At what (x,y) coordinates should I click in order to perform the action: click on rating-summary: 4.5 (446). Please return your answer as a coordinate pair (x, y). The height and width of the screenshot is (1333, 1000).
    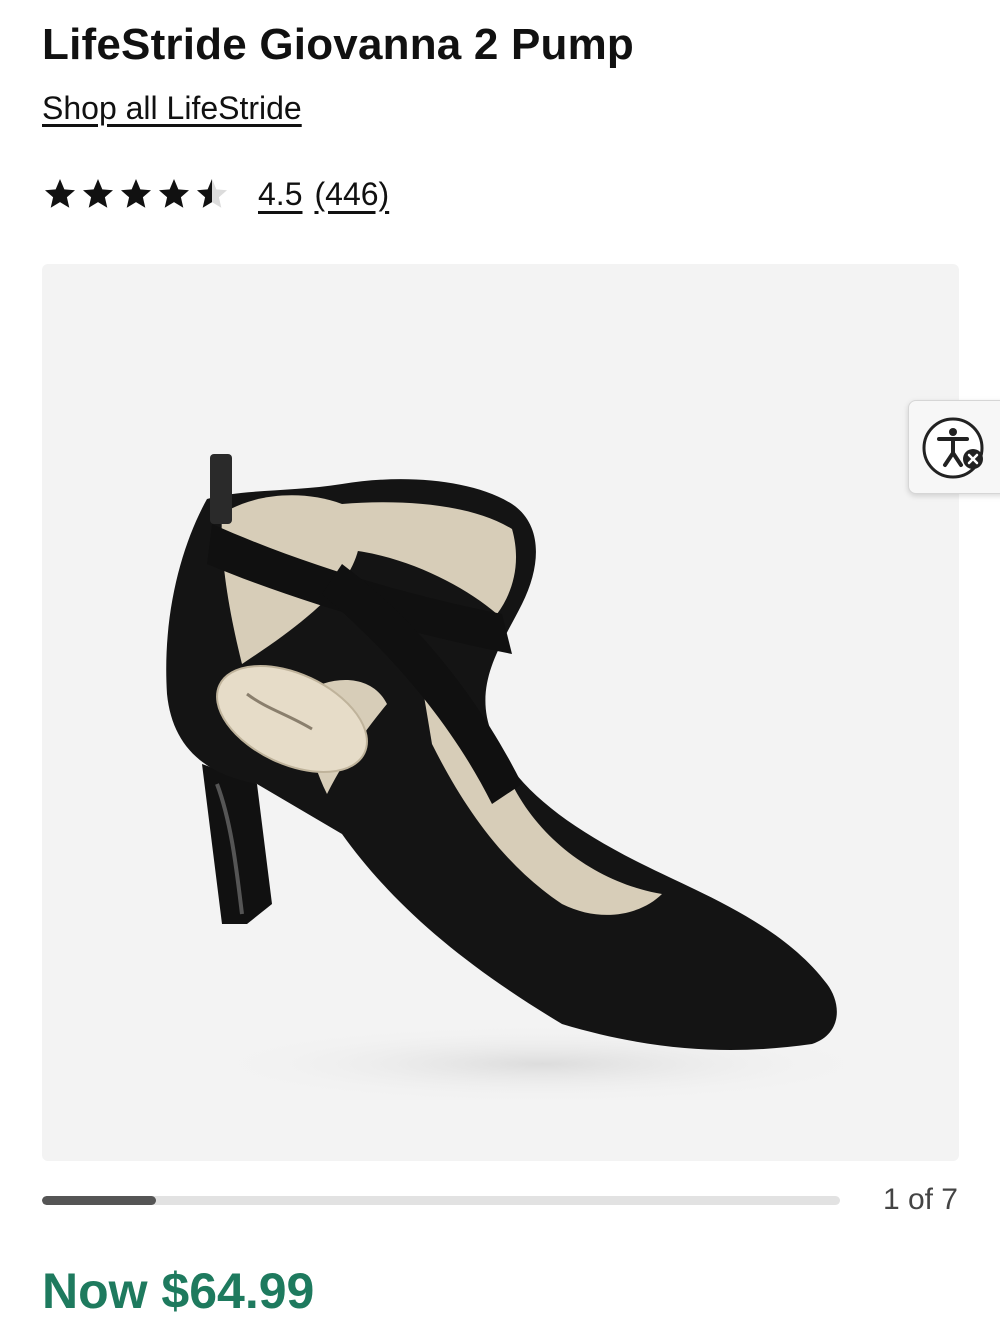
    Looking at the image, I should click on (323, 194).